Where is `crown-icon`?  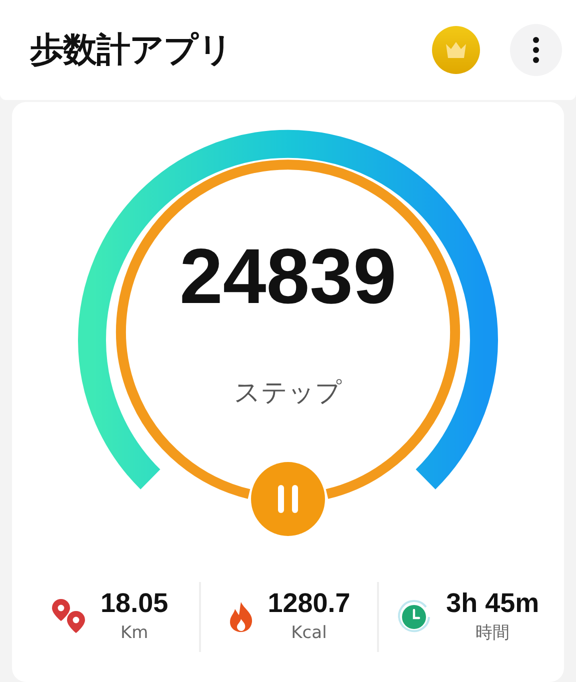
crown-icon is located at coordinates (456, 50).